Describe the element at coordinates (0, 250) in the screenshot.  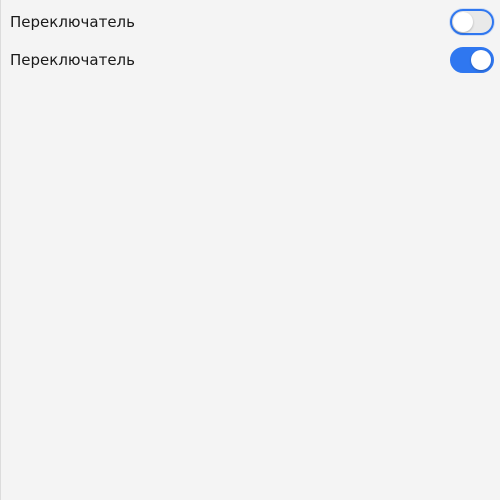
I see `window-left-border` at that location.